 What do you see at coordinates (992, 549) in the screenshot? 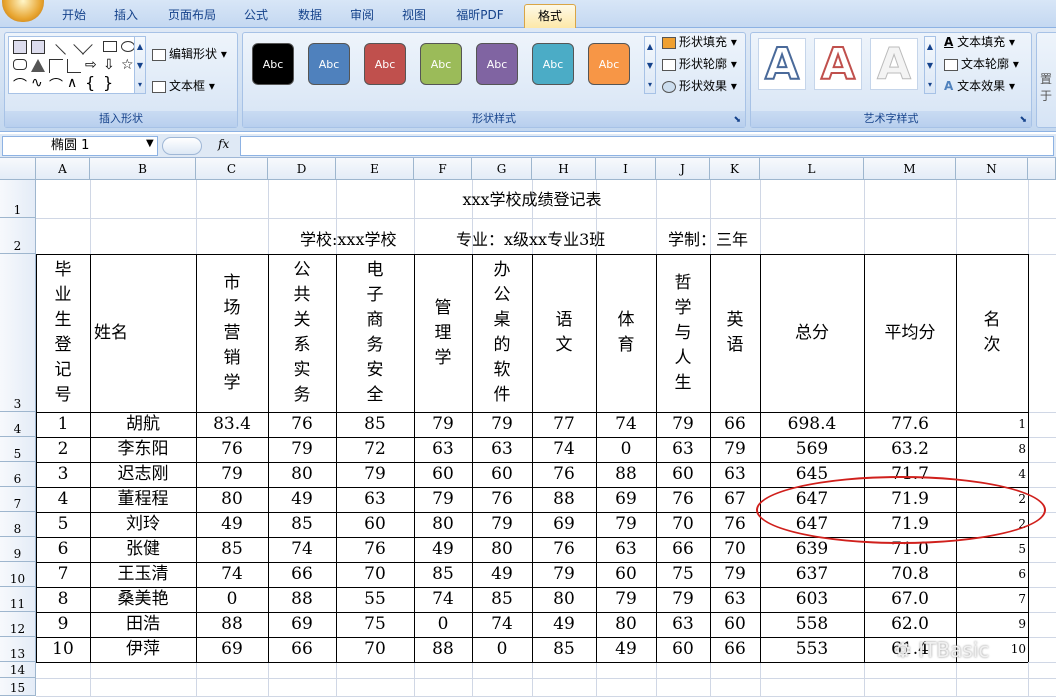
I see `score-cell: 5` at bounding box center [992, 549].